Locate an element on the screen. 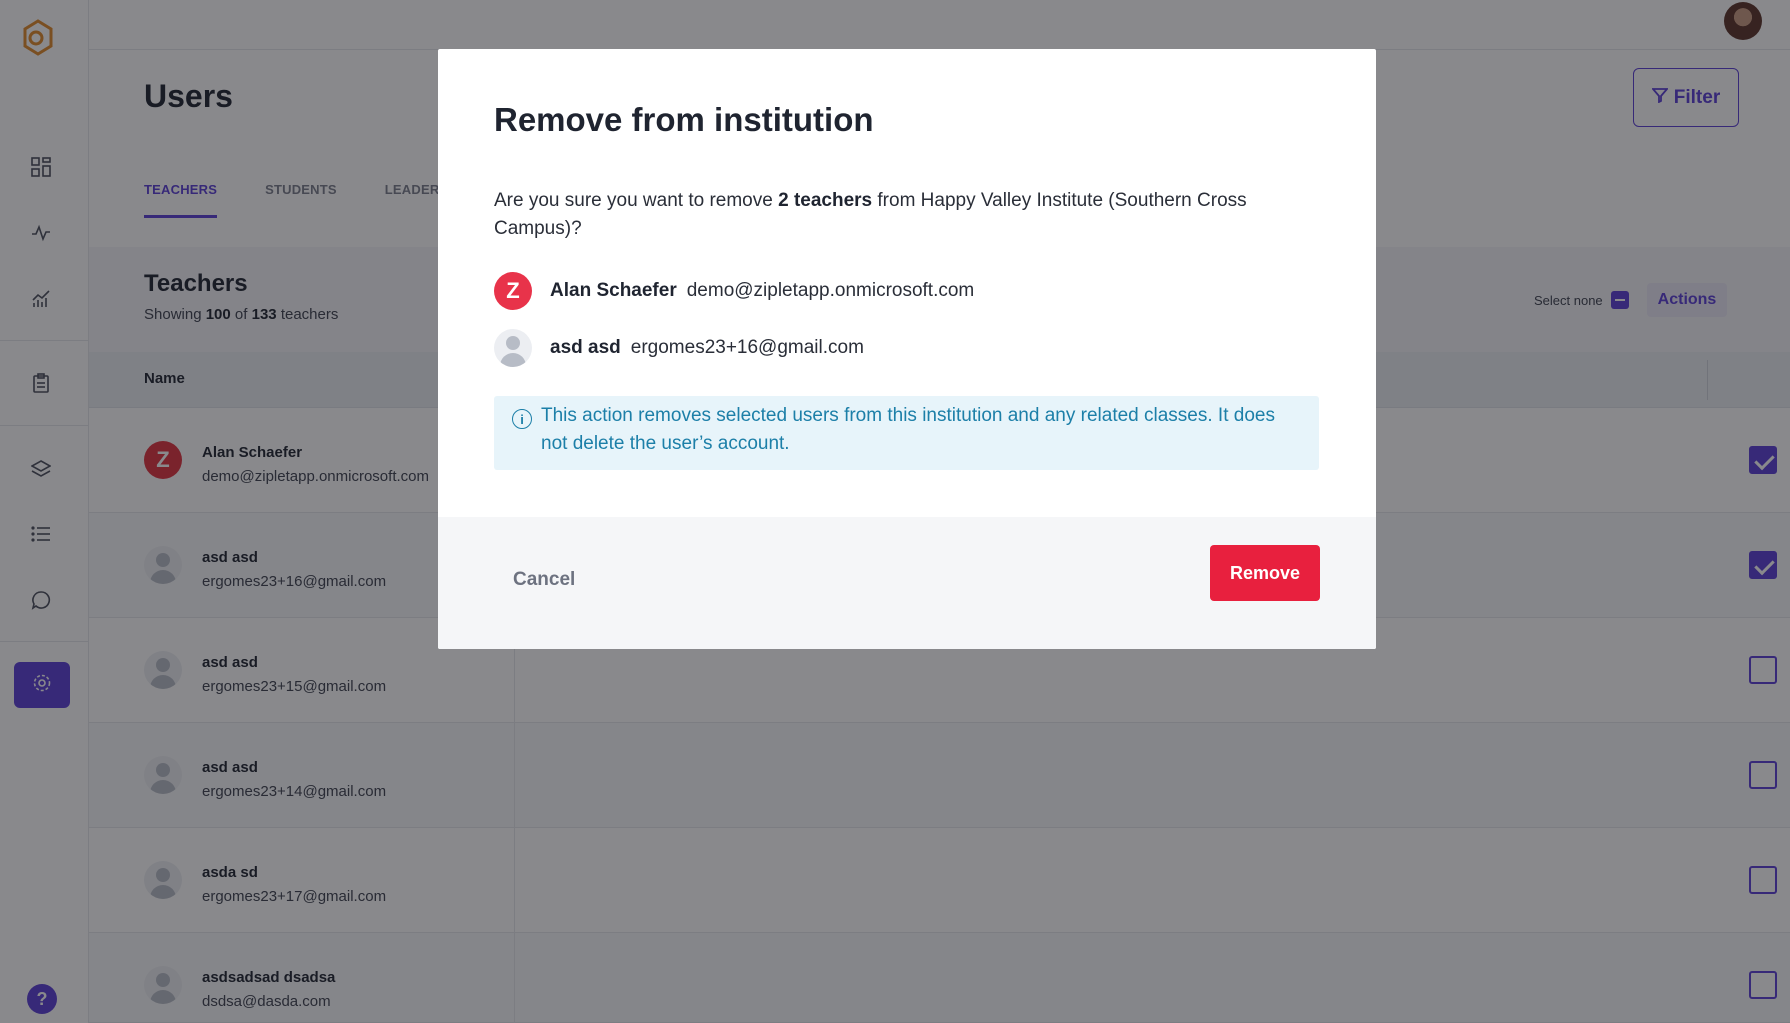 The width and height of the screenshot is (1790, 1023). avatar is located at coordinates (513, 348).